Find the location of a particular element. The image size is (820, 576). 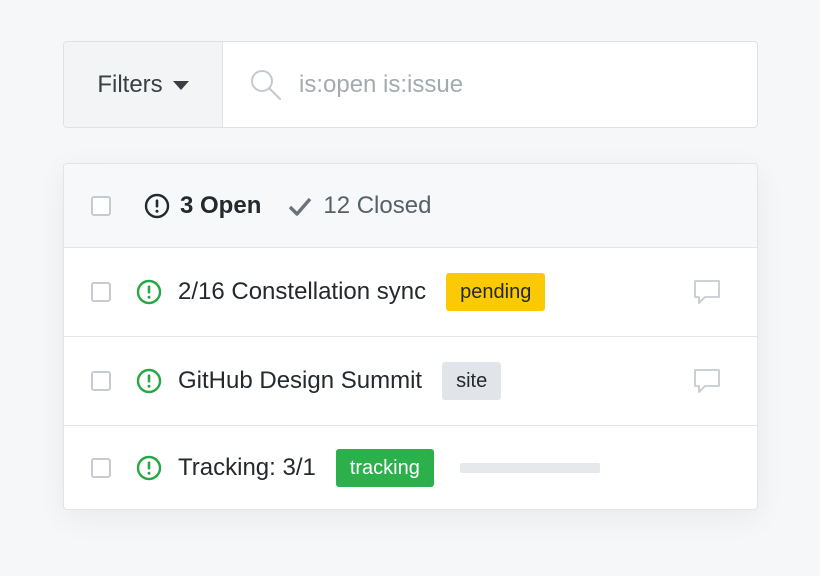

filters-dropdown-button: Filters is located at coordinates (143, 84).